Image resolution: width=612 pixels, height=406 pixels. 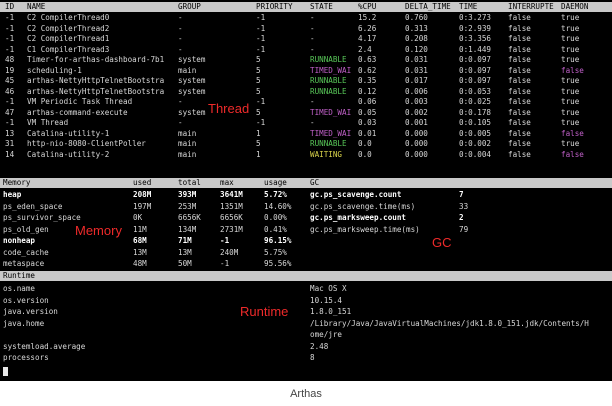 I want to click on runtime-header: Runtime, so click(x=306, y=276).